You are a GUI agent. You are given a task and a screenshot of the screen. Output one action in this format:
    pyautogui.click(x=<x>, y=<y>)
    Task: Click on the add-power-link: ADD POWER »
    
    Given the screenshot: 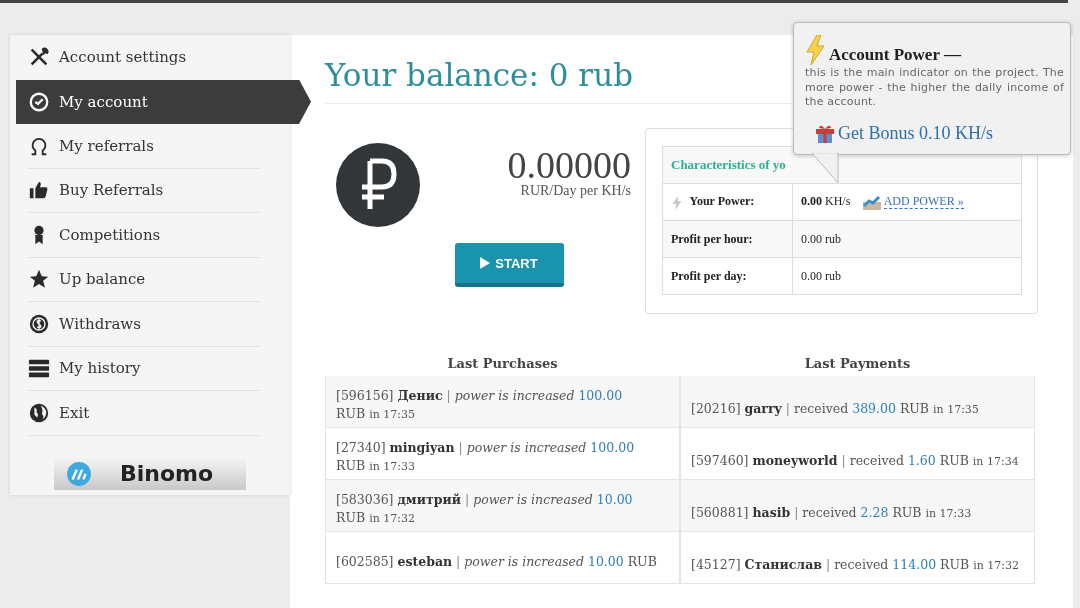 What is the action you would take?
    pyautogui.click(x=923, y=202)
    